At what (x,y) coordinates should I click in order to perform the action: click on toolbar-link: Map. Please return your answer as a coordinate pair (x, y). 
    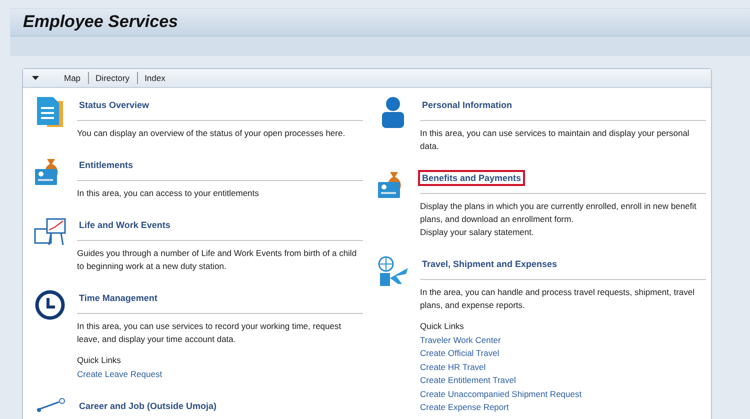
    Looking at the image, I should click on (72, 78).